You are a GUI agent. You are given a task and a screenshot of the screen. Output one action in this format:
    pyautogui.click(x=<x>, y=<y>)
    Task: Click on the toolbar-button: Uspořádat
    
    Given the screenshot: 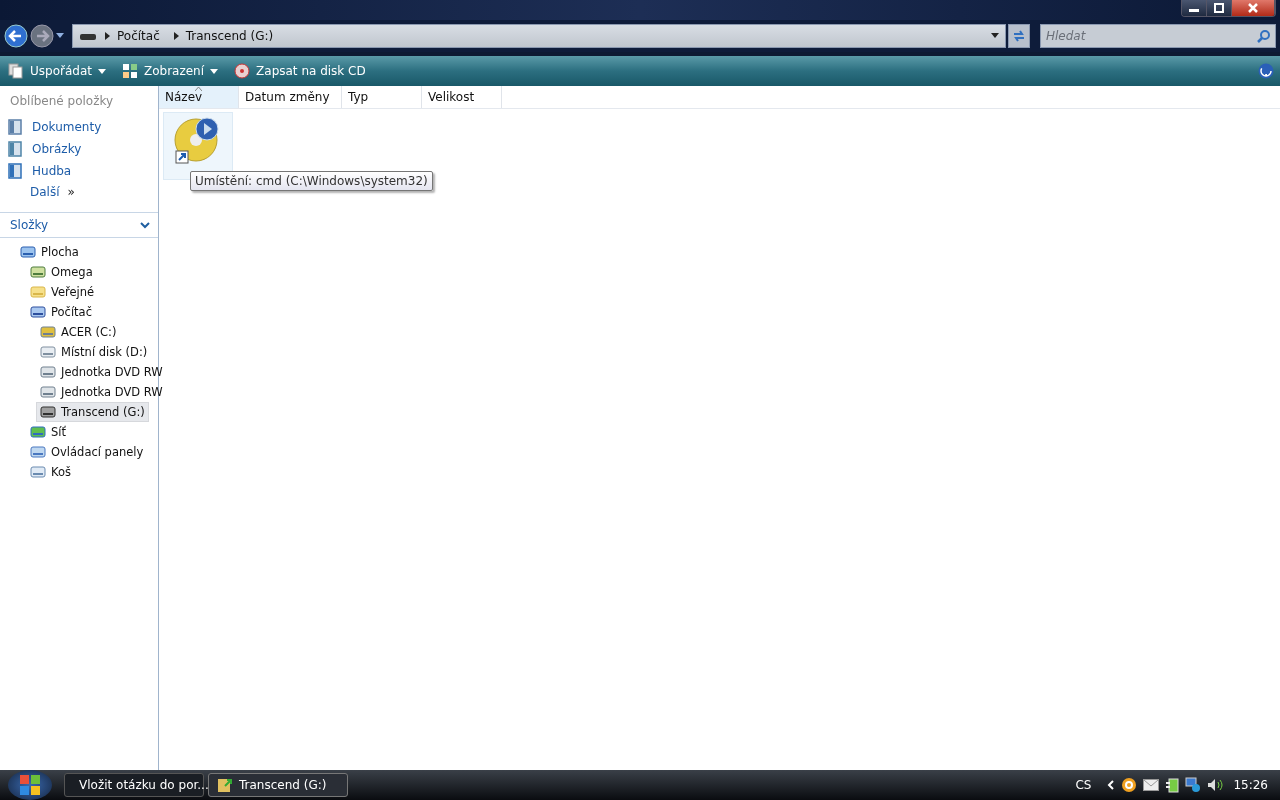 What is the action you would take?
    pyautogui.click(x=57, y=71)
    